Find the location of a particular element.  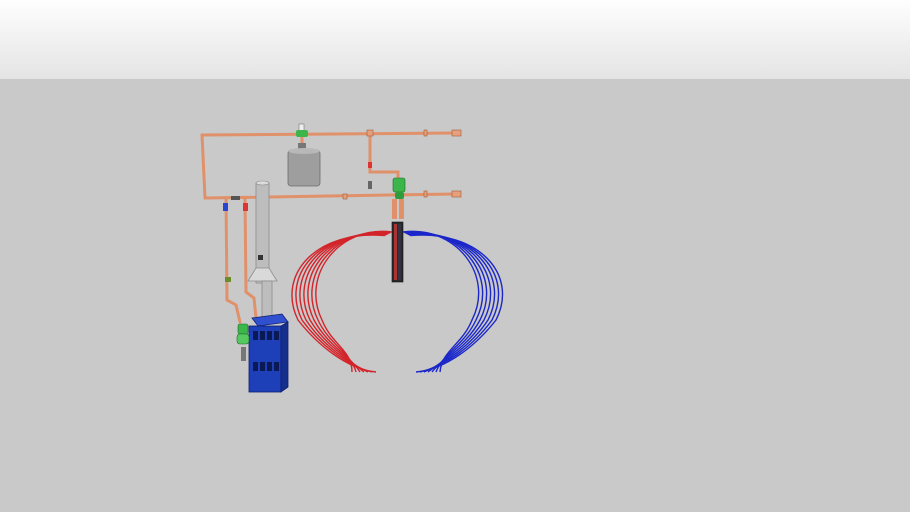

middle-pipe-end-fitting is located at coordinates (456, 194).